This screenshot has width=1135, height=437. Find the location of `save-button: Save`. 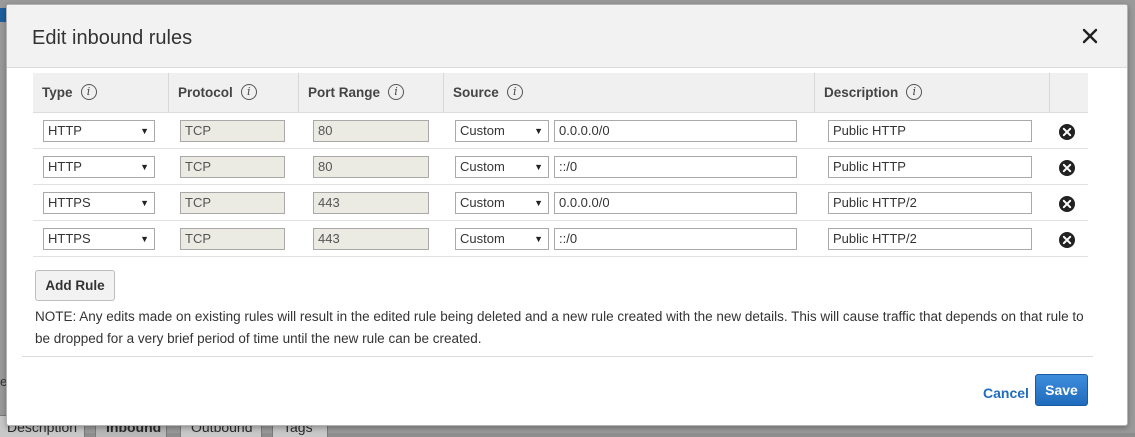

save-button: Save is located at coordinates (1061, 390).